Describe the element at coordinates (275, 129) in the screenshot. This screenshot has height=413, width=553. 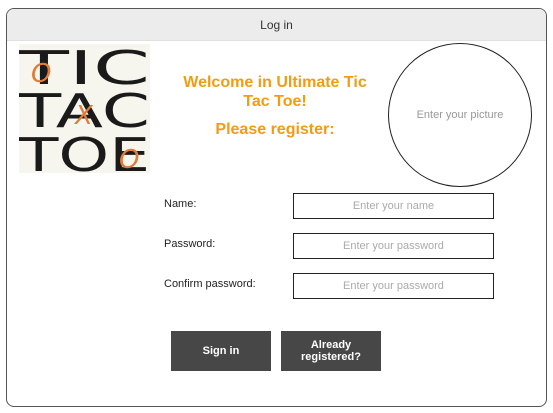
I see `register-prompt: Please register:` at that location.